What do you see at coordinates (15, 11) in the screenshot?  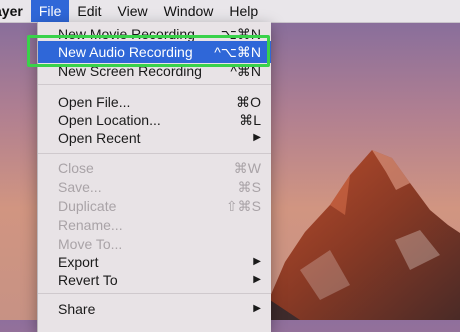 I see `menubar-app-name: ayer` at bounding box center [15, 11].